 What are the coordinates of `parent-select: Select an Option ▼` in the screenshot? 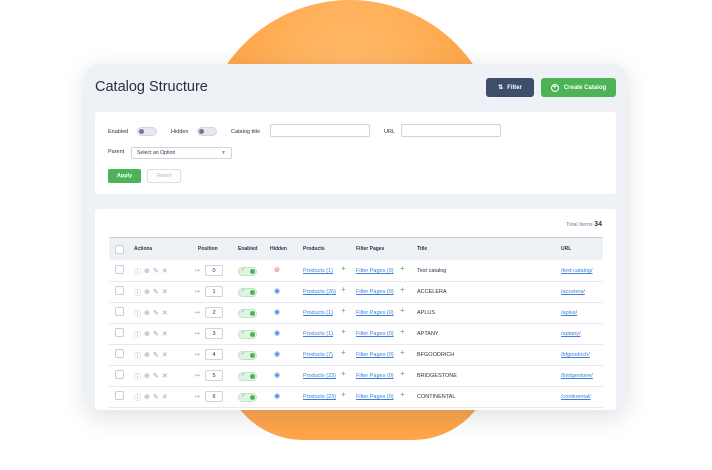 It's located at (181, 153).